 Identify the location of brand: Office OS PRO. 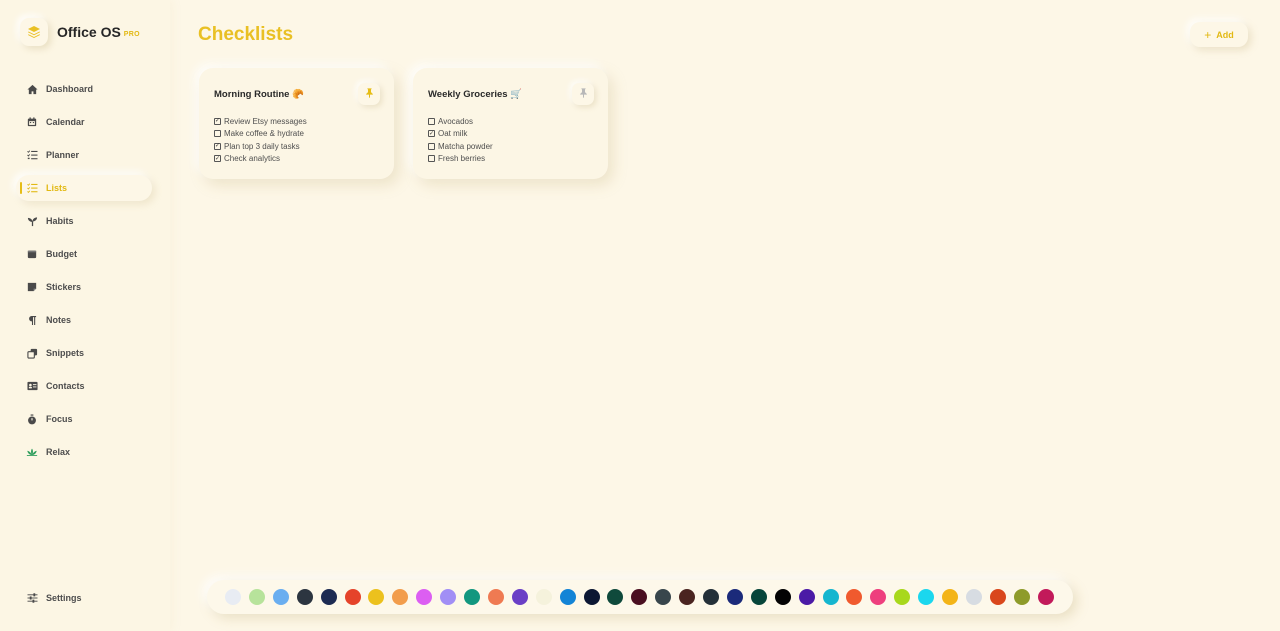
(80, 32).